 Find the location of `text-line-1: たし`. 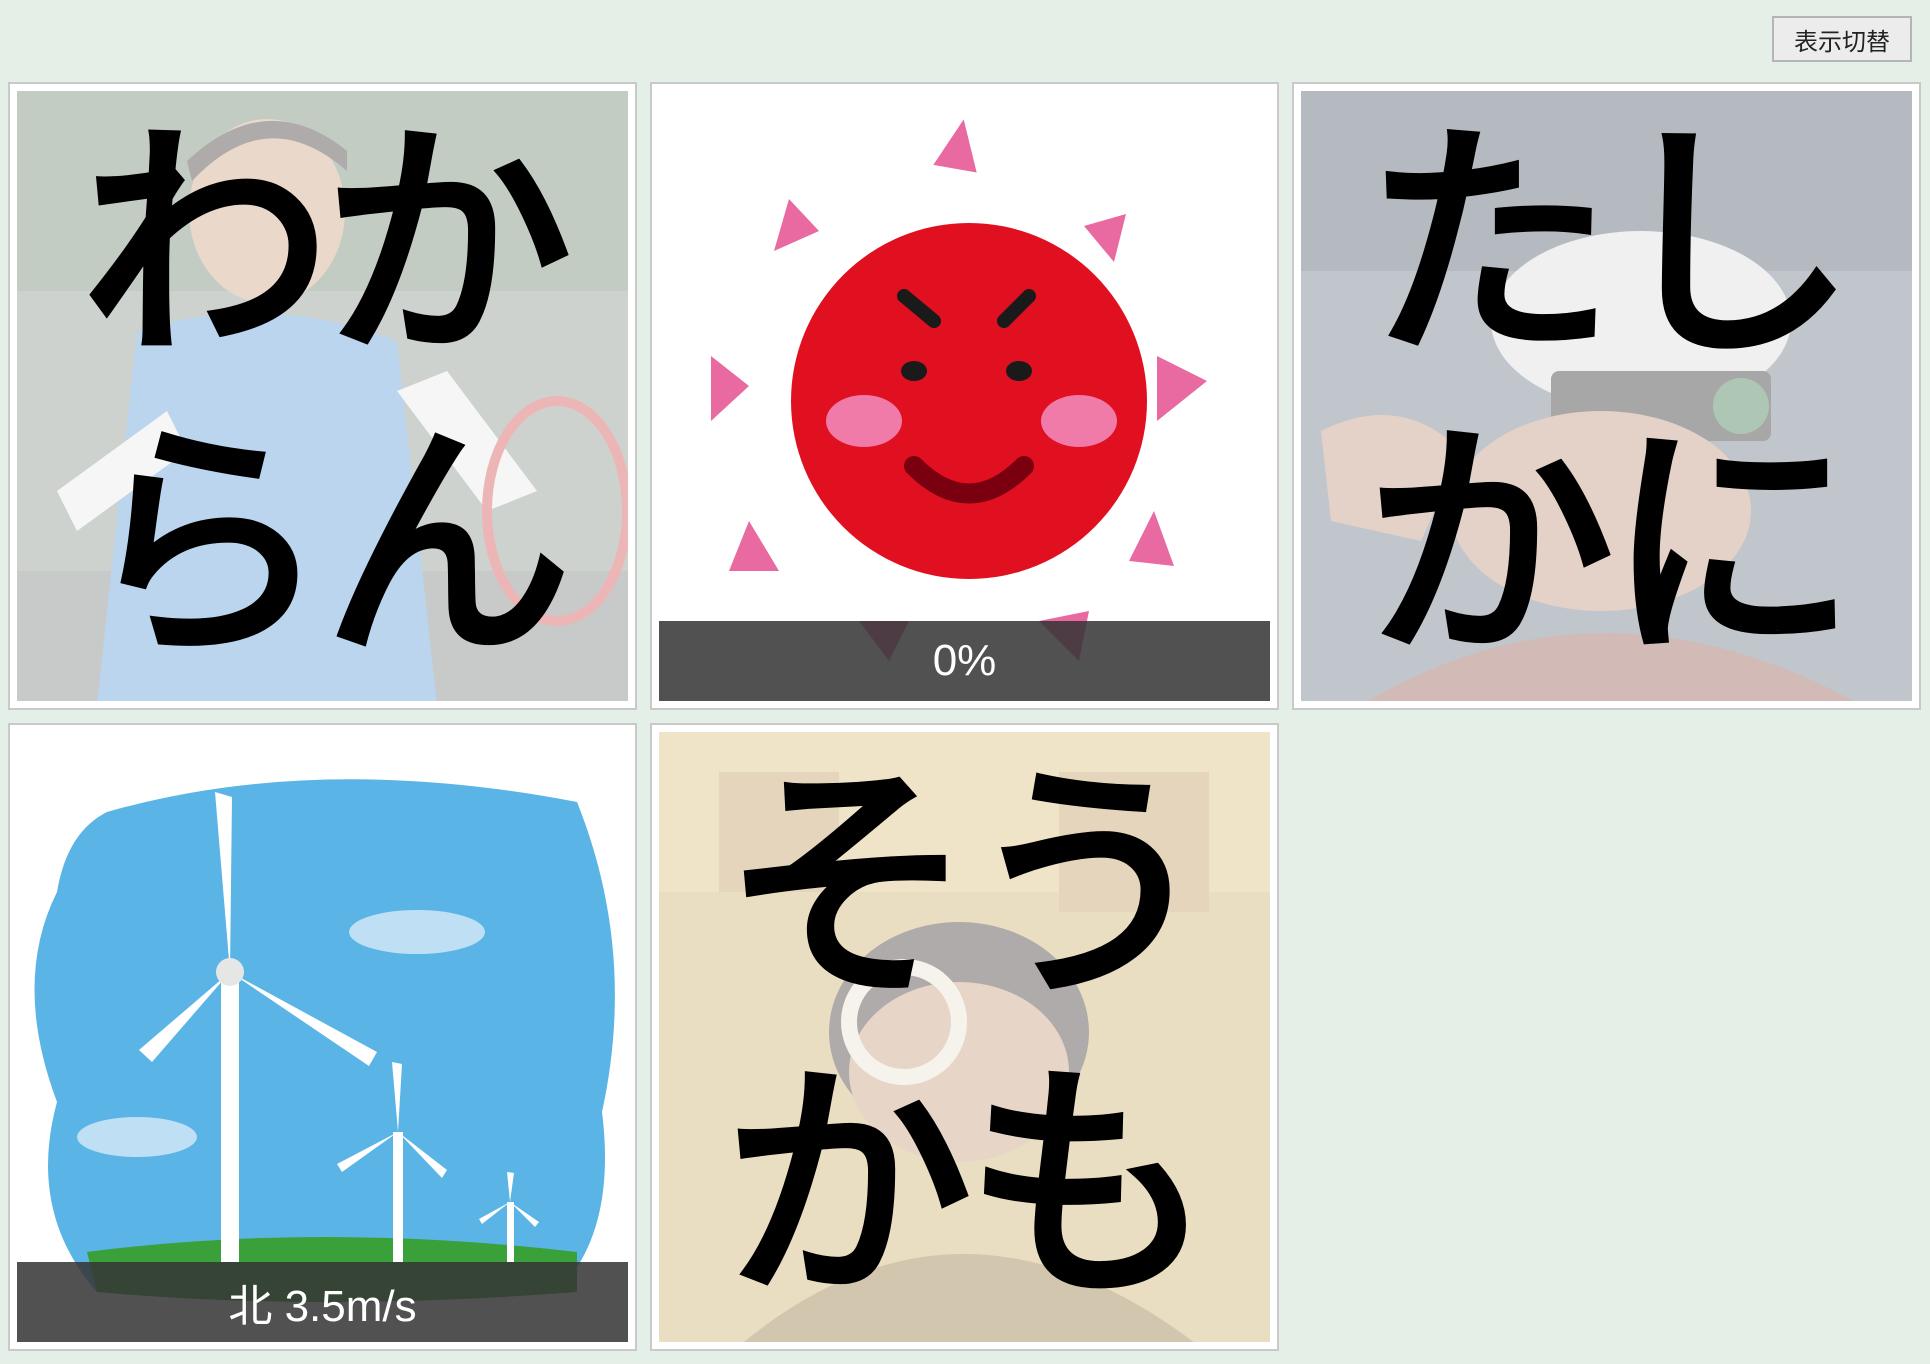

text-line-1: たし is located at coordinates (1610, 245).